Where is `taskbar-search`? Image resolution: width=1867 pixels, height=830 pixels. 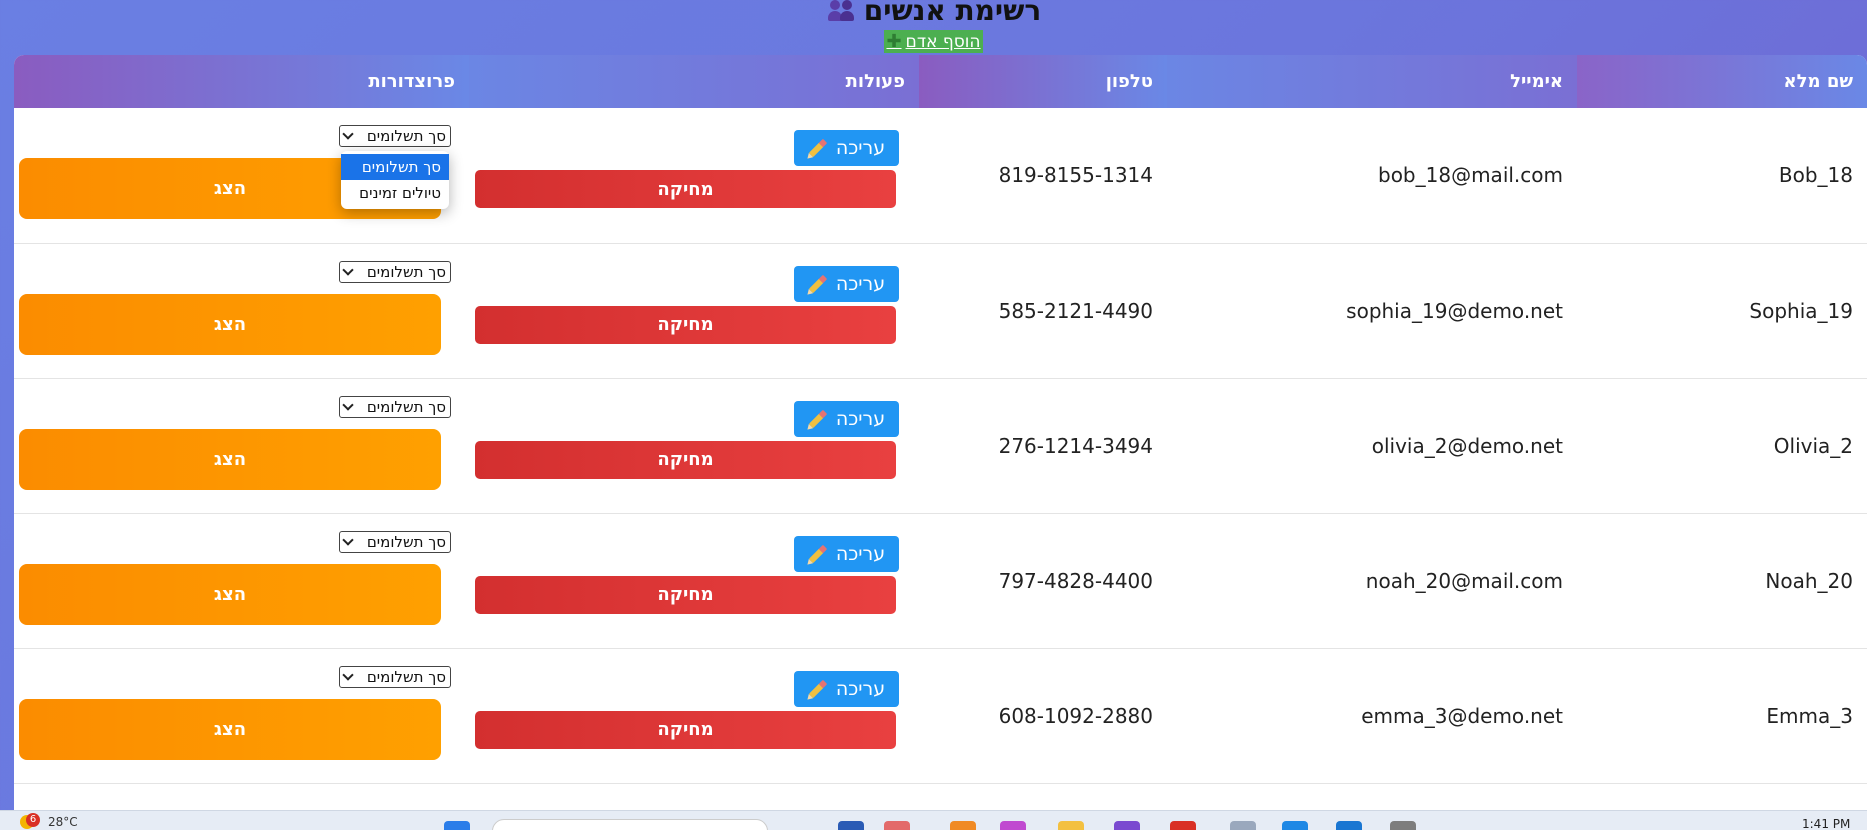 taskbar-search is located at coordinates (630, 824).